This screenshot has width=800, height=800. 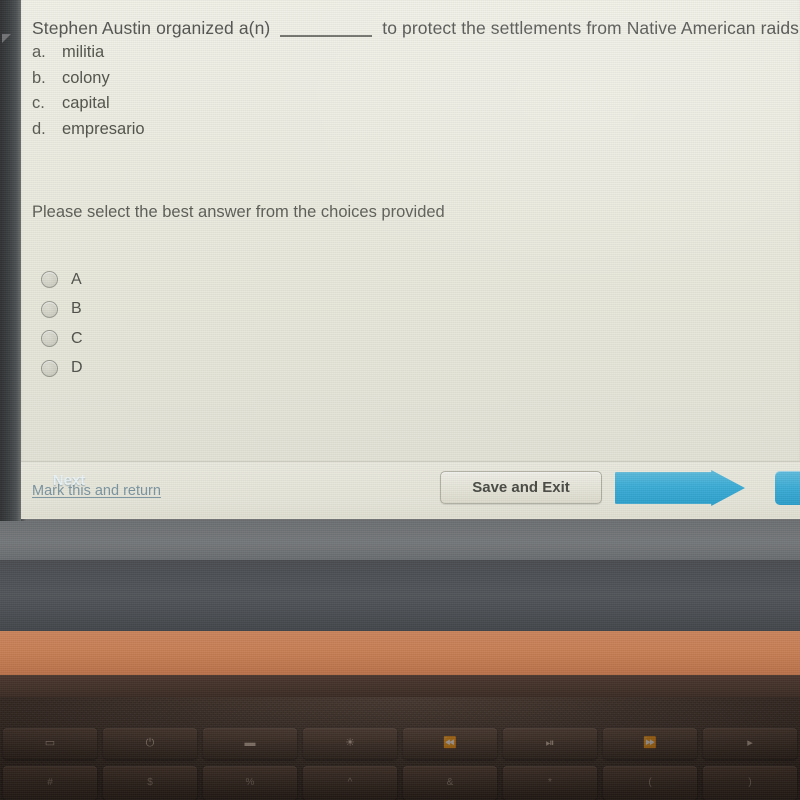 I want to click on hinge-band, so click(x=400, y=595).